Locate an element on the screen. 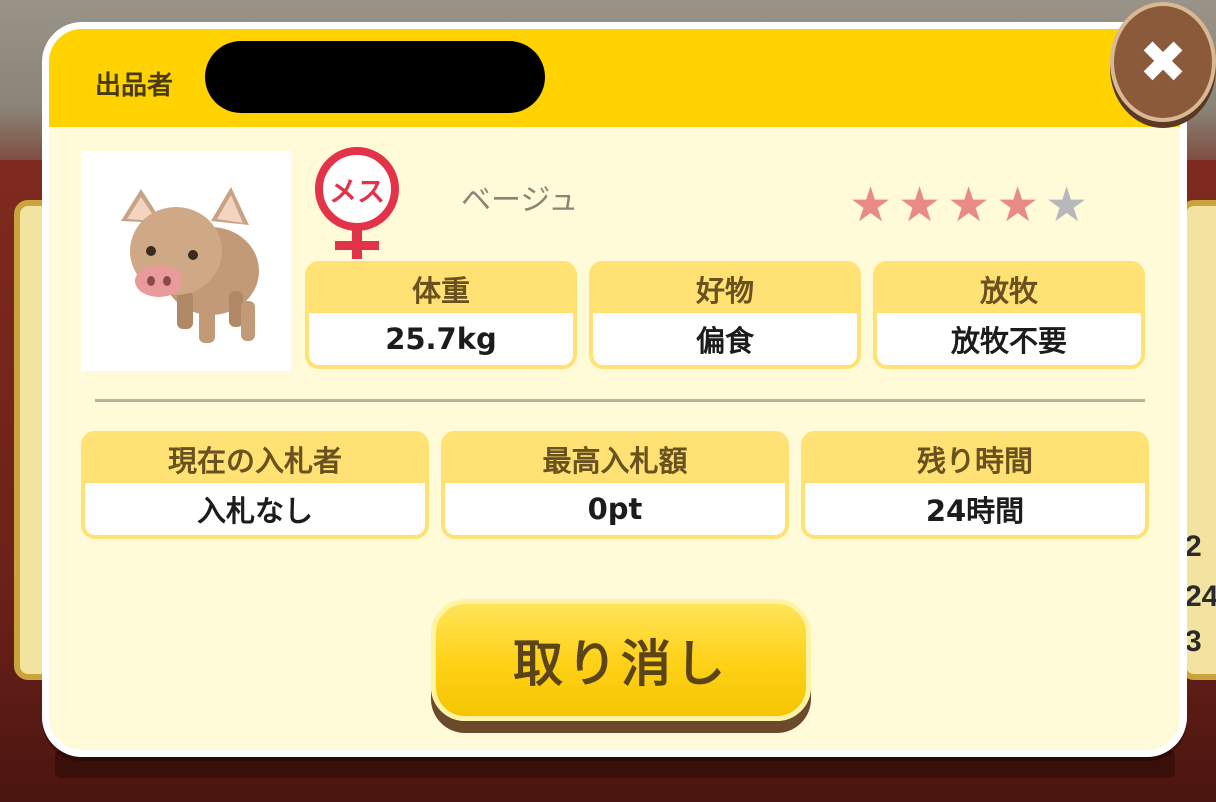  close-button: ✖ is located at coordinates (1163, 62).